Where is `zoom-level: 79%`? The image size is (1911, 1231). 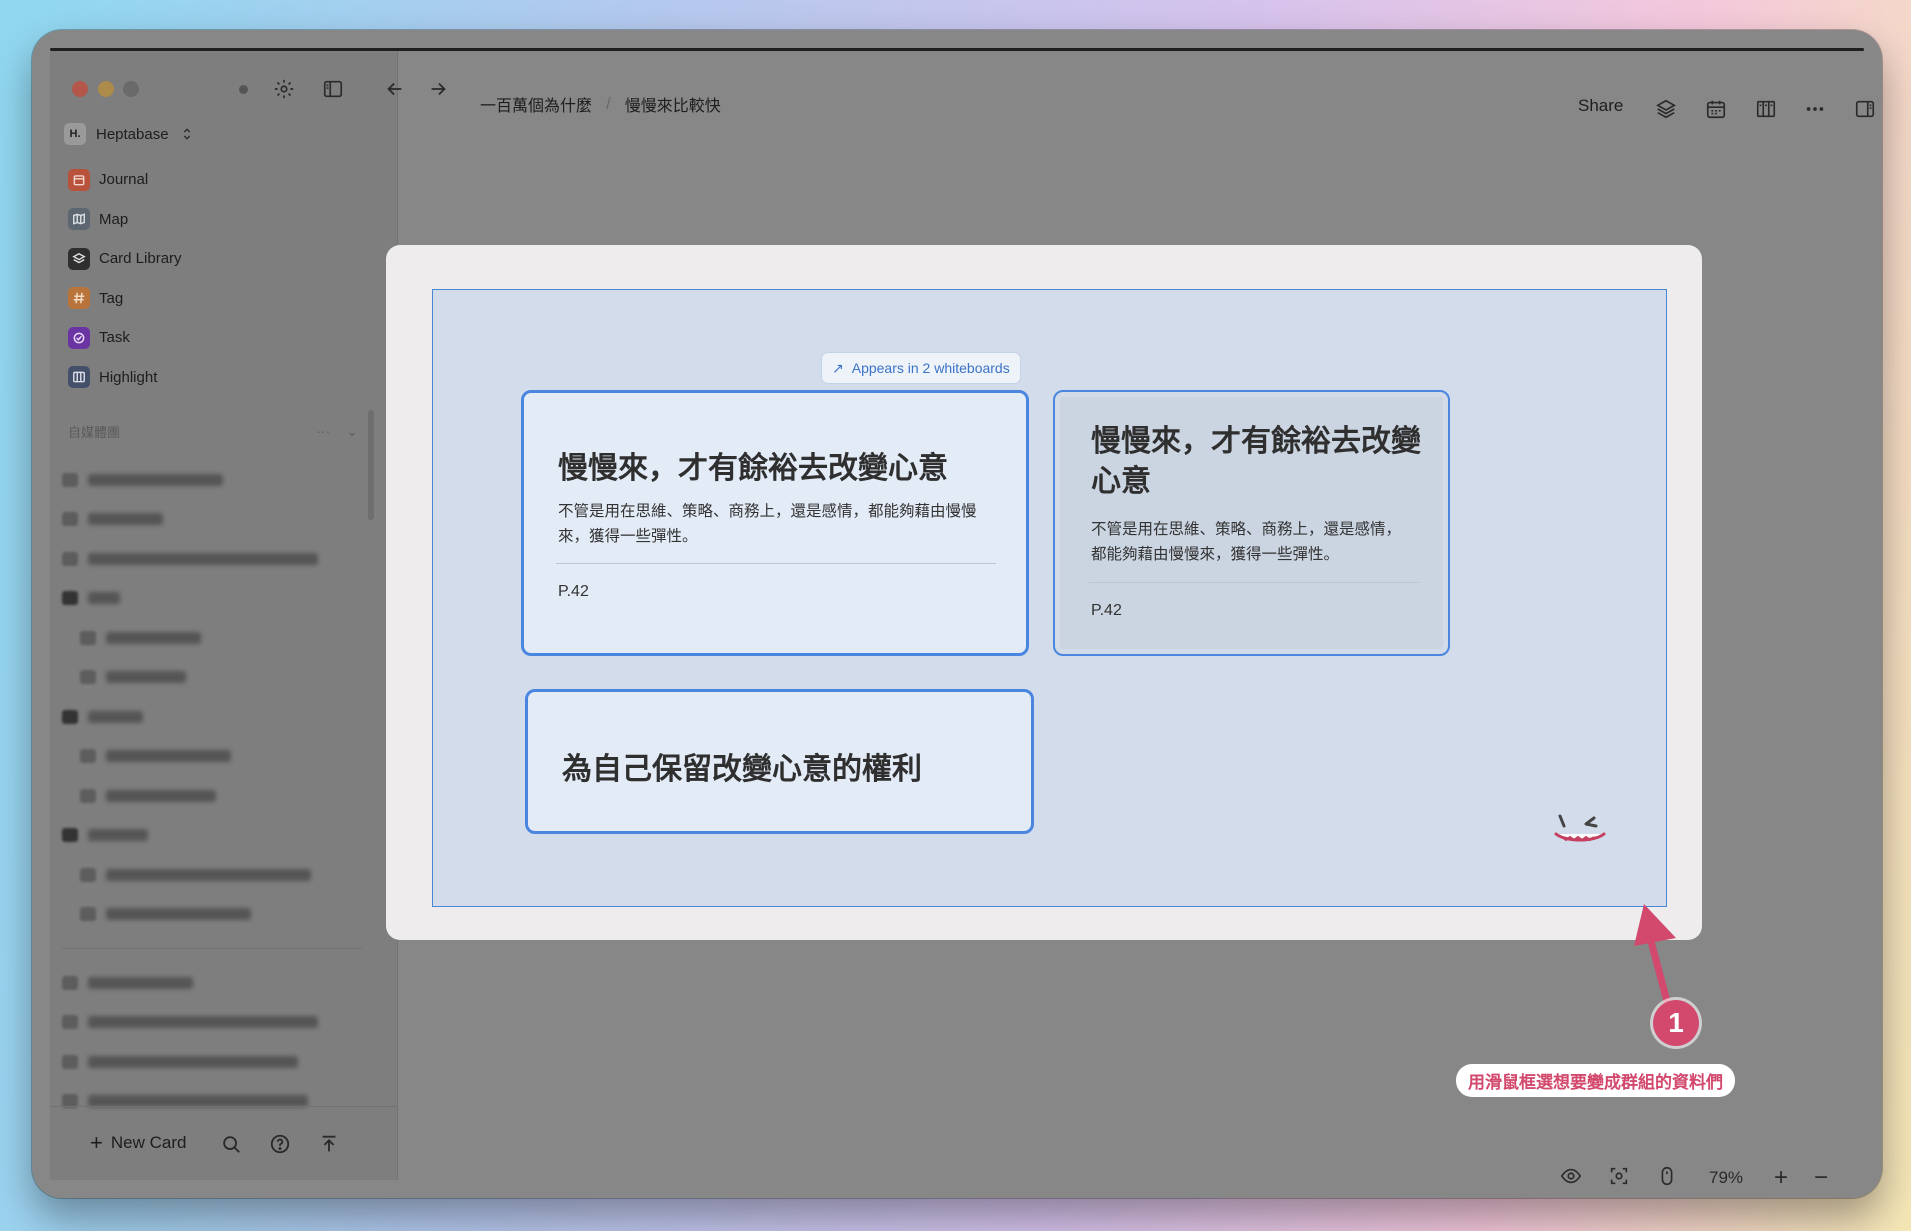 zoom-level: 79% is located at coordinates (1726, 1178).